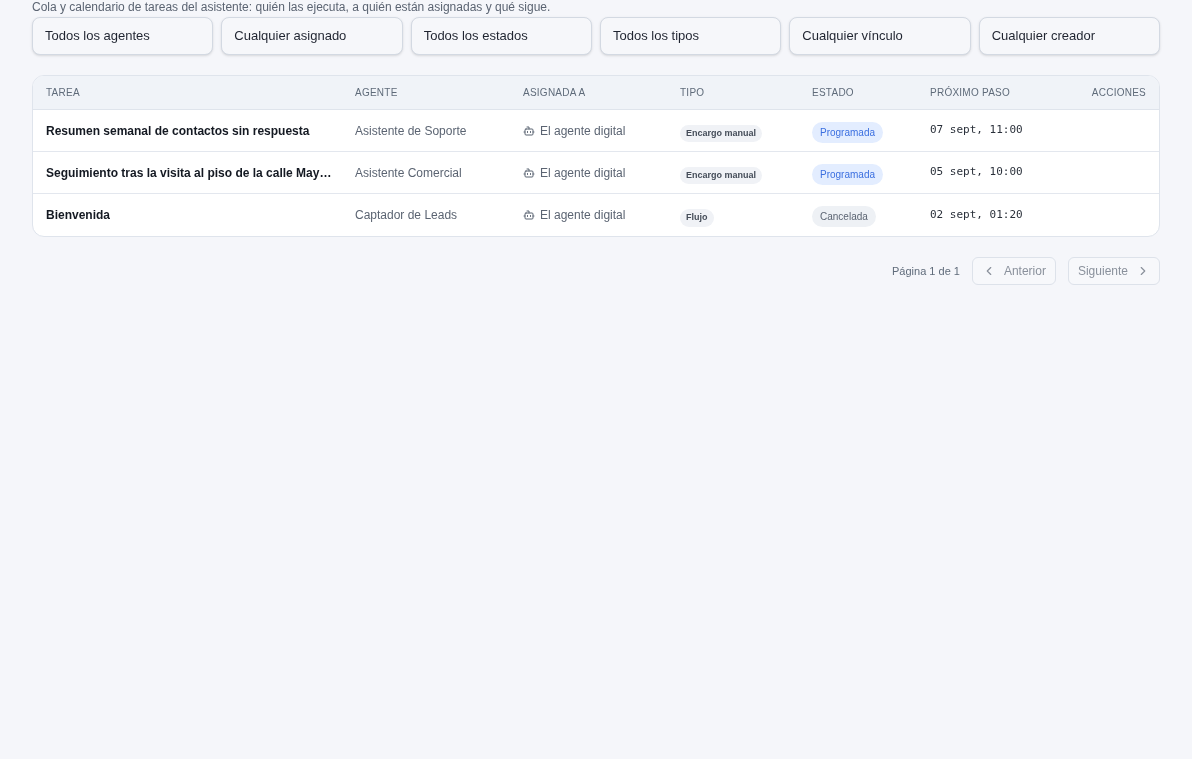  Describe the element at coordinates (312, 36) in the screenshot. I see `filter-dropdown: Cualquier asignado` at that location.